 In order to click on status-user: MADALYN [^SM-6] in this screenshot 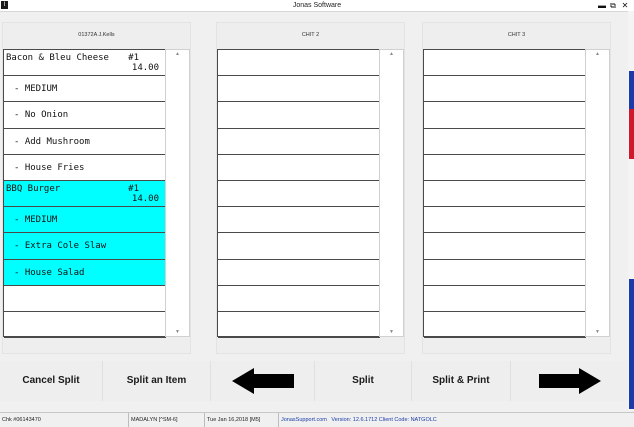, I will do `click(166, 420)`.